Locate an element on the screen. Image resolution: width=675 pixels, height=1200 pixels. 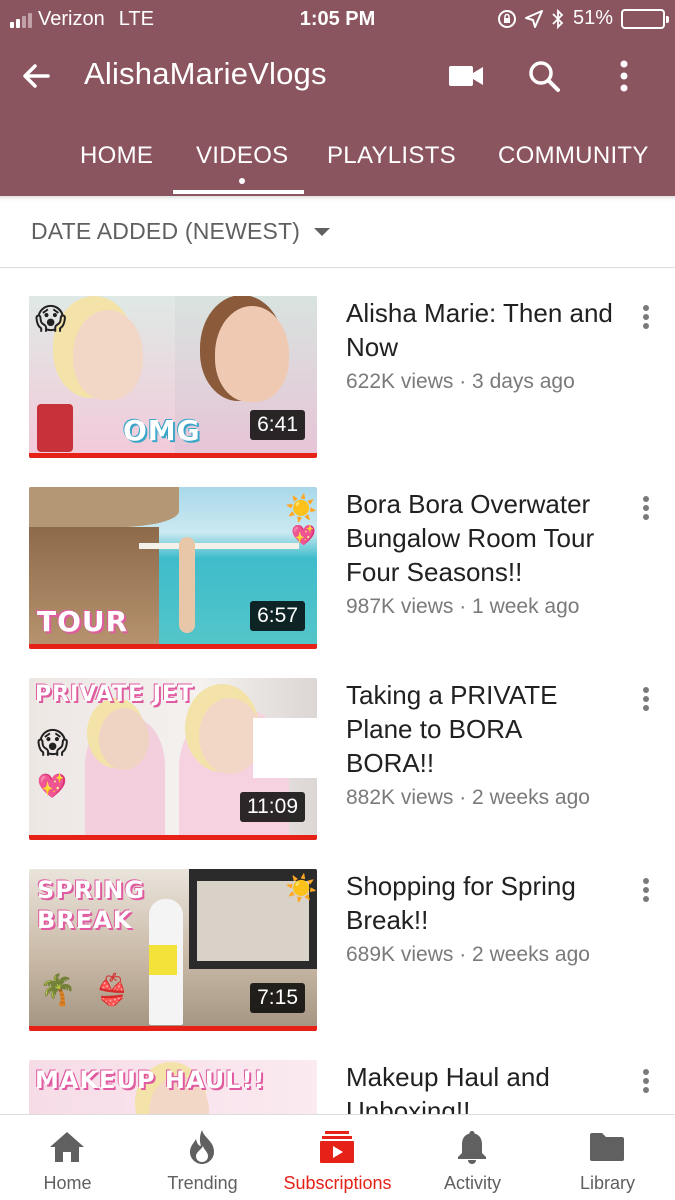
tab-label: PLAYLISTS is located at coordinates (391, 155).